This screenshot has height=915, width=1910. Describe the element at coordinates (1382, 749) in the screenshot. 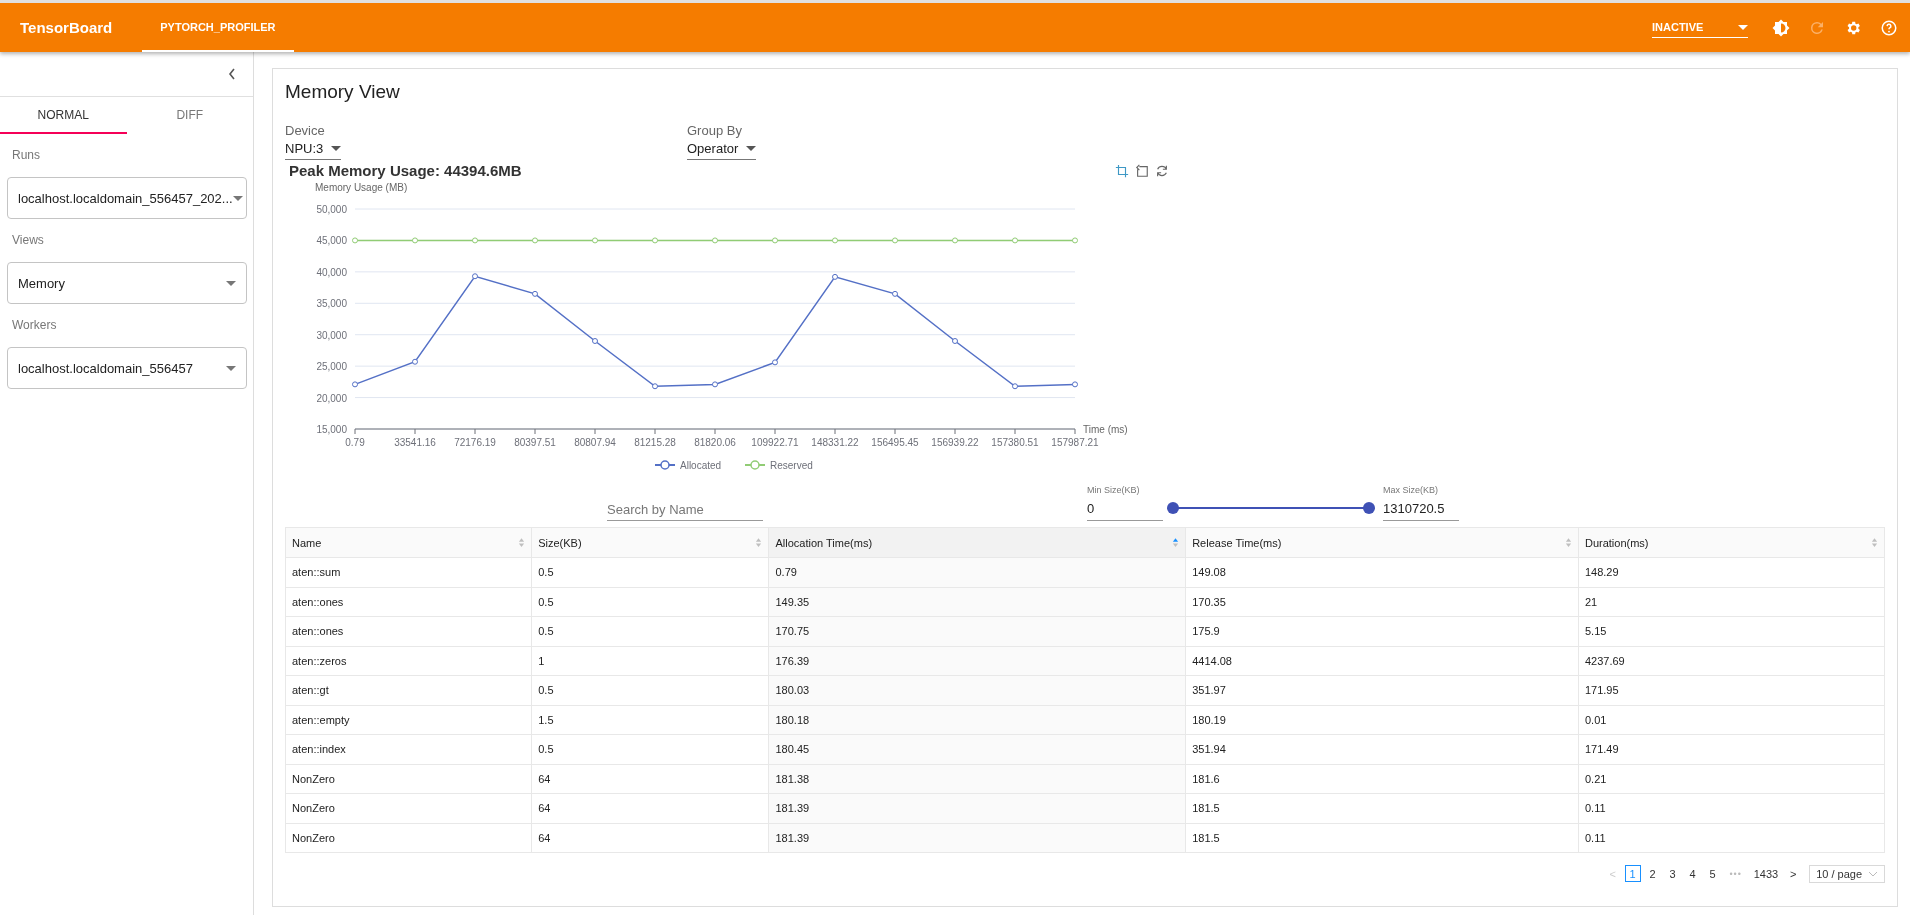

I see `table-cell: 351.94` at that location.